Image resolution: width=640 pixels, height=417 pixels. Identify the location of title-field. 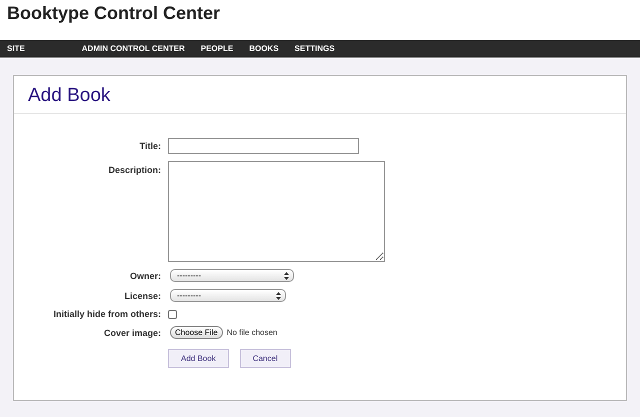
(263, 146).